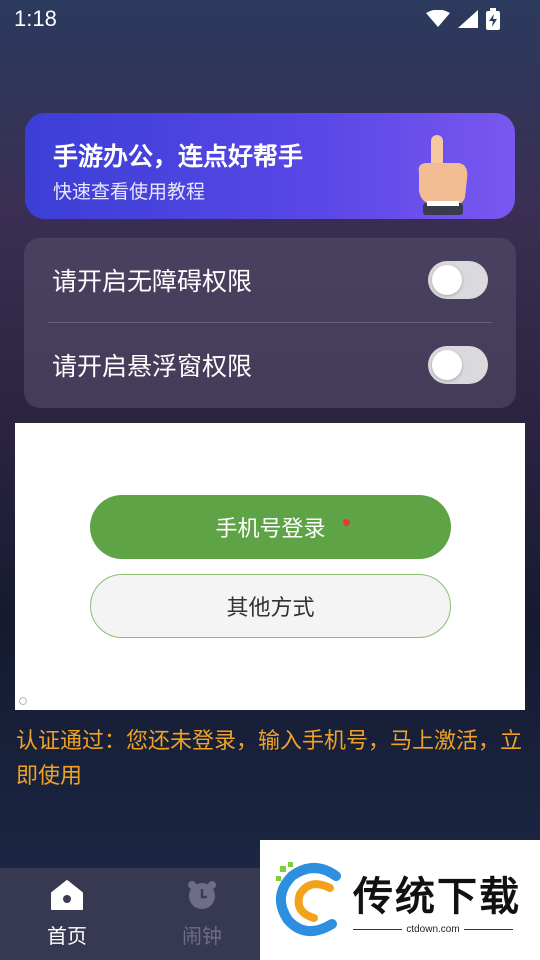 This screenshot has height=960, width=540. I want to click on nav-label-alarm: 闹钟, so click(202, 936).